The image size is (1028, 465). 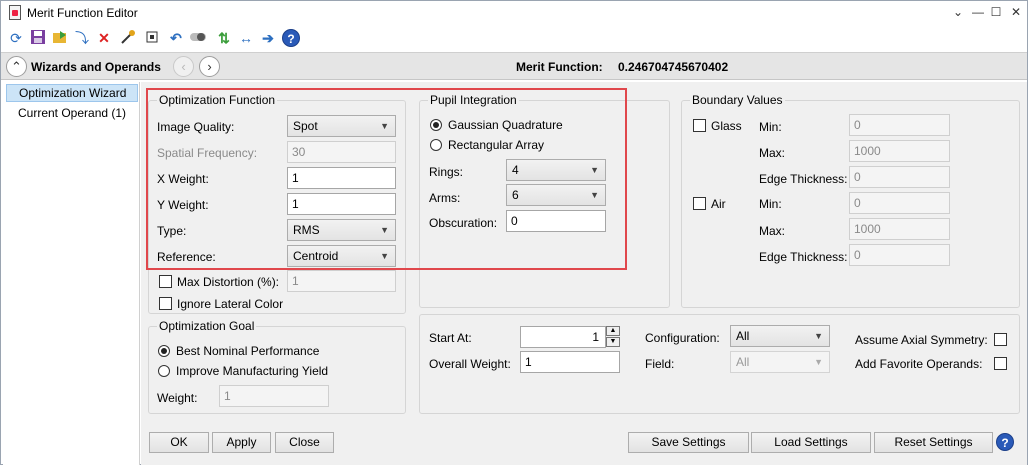 What do you see at coordinates (241, 442) in the screenshot?
I see `apply-button: Apply` at bounding box center [241, 442].